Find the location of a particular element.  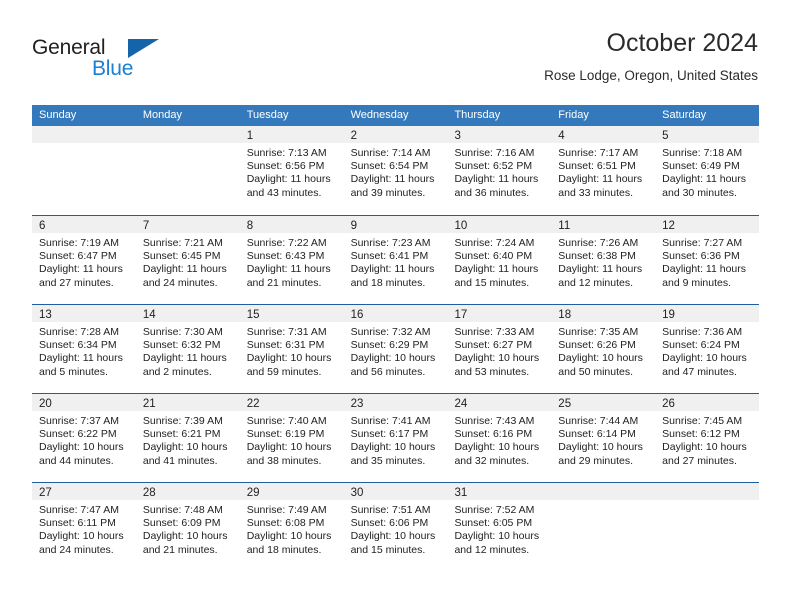

sunset-text: Sunset: 6:52 PM is located at coordinates (493, 166).